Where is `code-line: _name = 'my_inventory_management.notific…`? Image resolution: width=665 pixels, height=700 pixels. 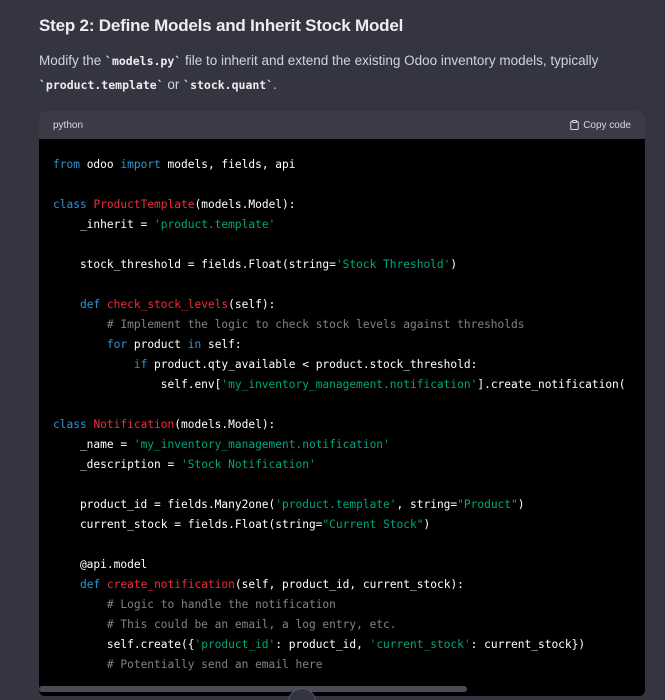 code-line: _name = 'my_inventory_management.notific… is located at coordinates (342, 445).